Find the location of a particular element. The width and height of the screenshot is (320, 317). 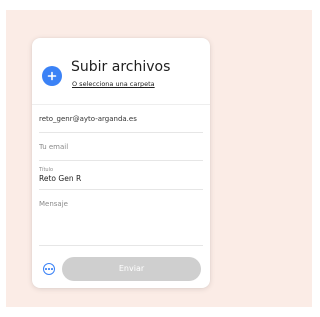

message-field: Mensaje is located at coordinates (121, 218).